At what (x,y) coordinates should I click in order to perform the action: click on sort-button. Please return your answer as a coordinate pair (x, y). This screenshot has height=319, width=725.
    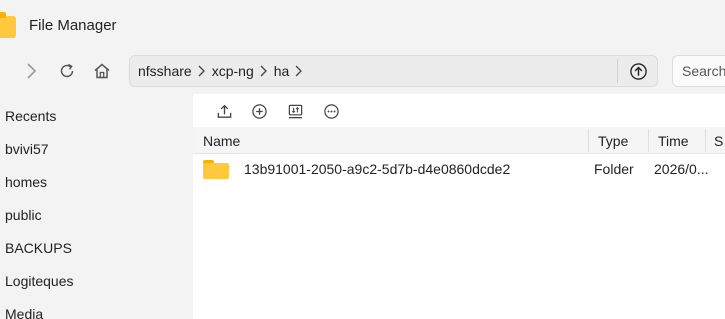
    Looking at the image, I should click on (295, 111).